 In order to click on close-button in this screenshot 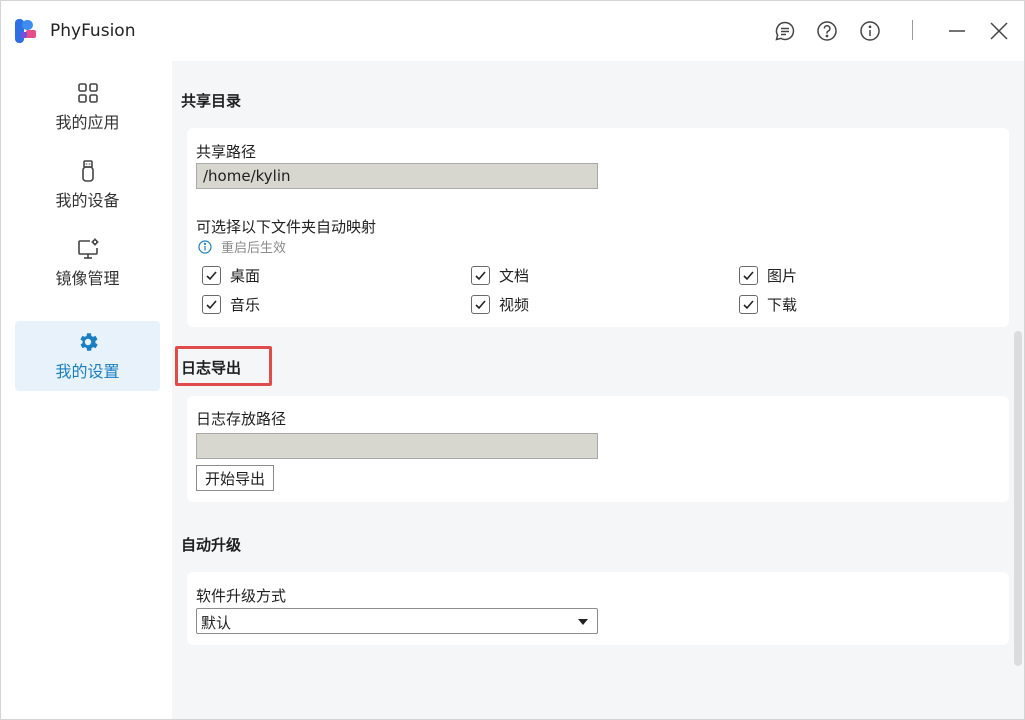, I will do `click(999, 31)`.